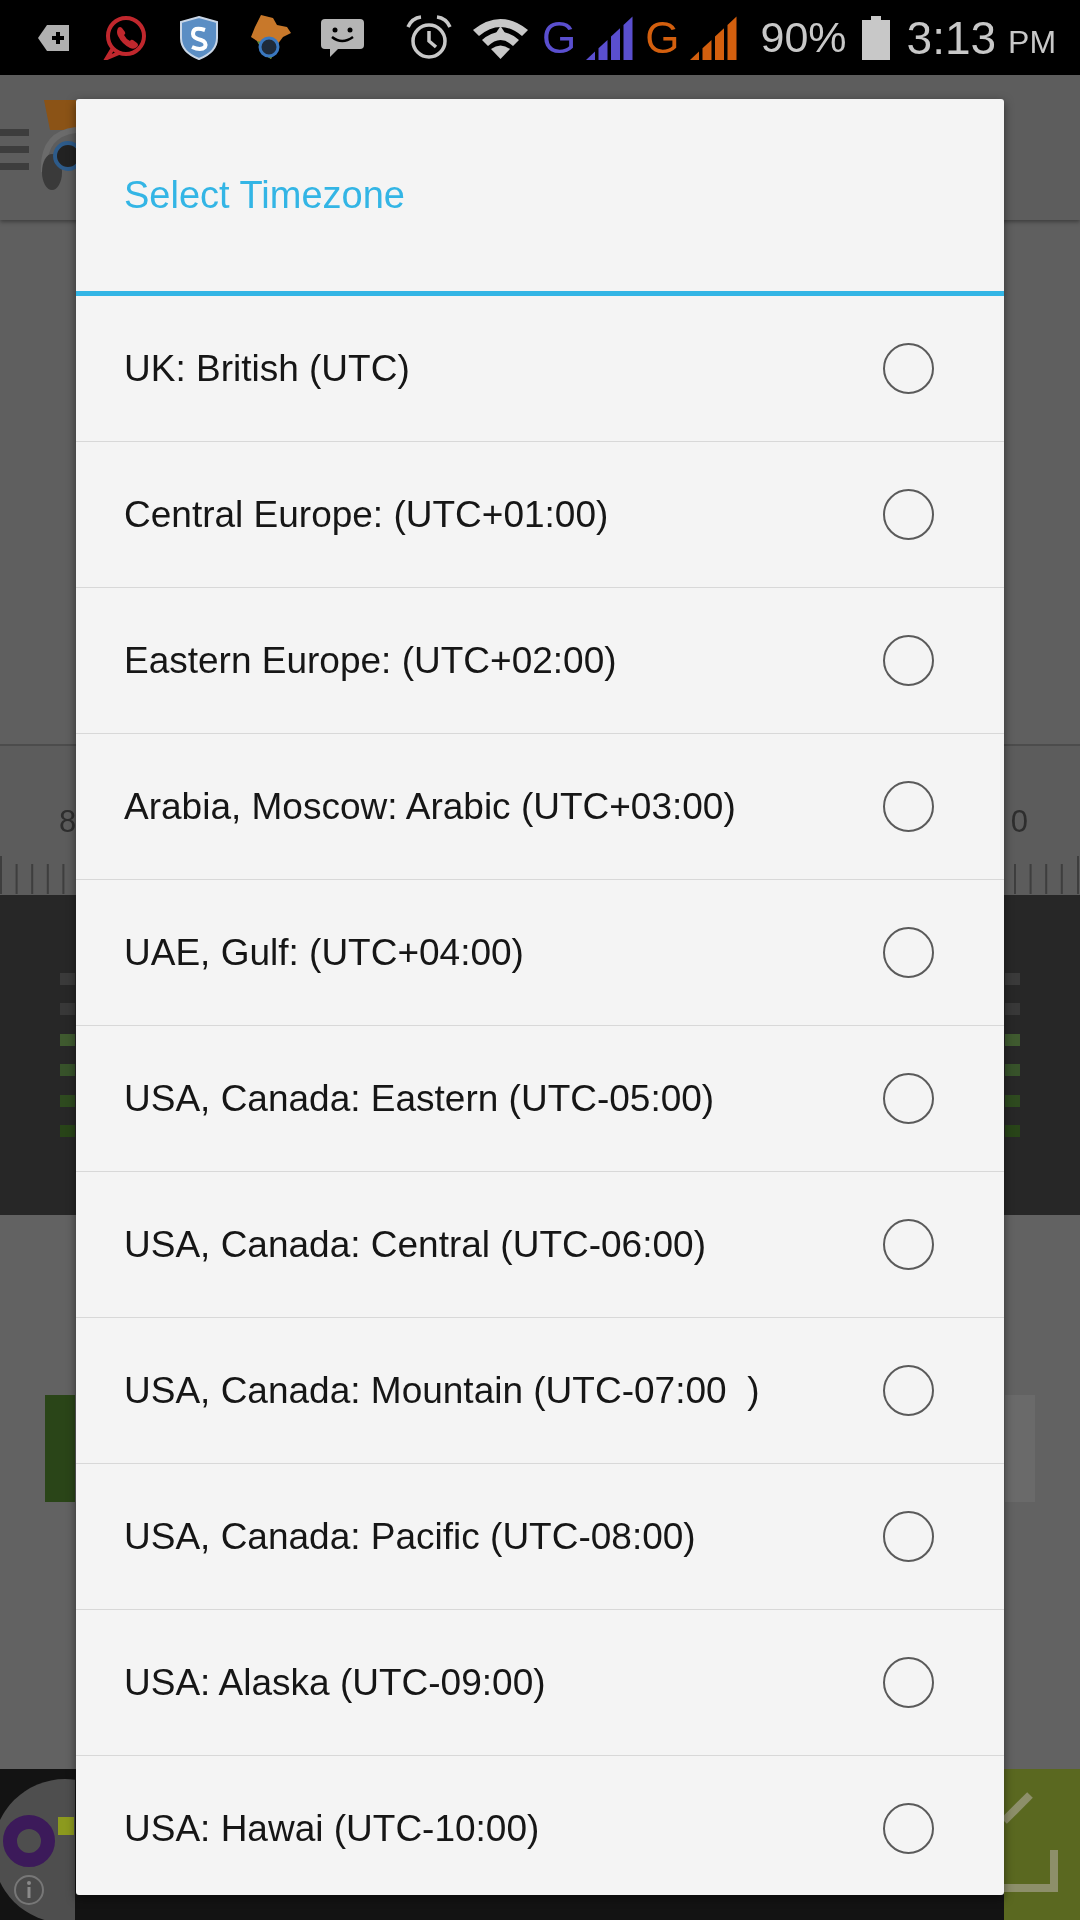 Image resolution: width=1080 pixels, height=1920 pixels. What do you see at coordinates (342, 37) in the screenshot?
I see `message-icon` at bounding box center [342, 37].